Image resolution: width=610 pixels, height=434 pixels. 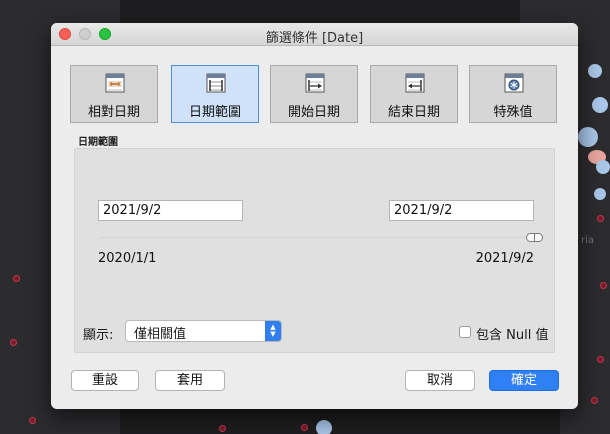 What do you see at coordinates (127, 258) in the screenshot?
I see `range-min-label: 2020/1/1` at bounding box center [127, 258].